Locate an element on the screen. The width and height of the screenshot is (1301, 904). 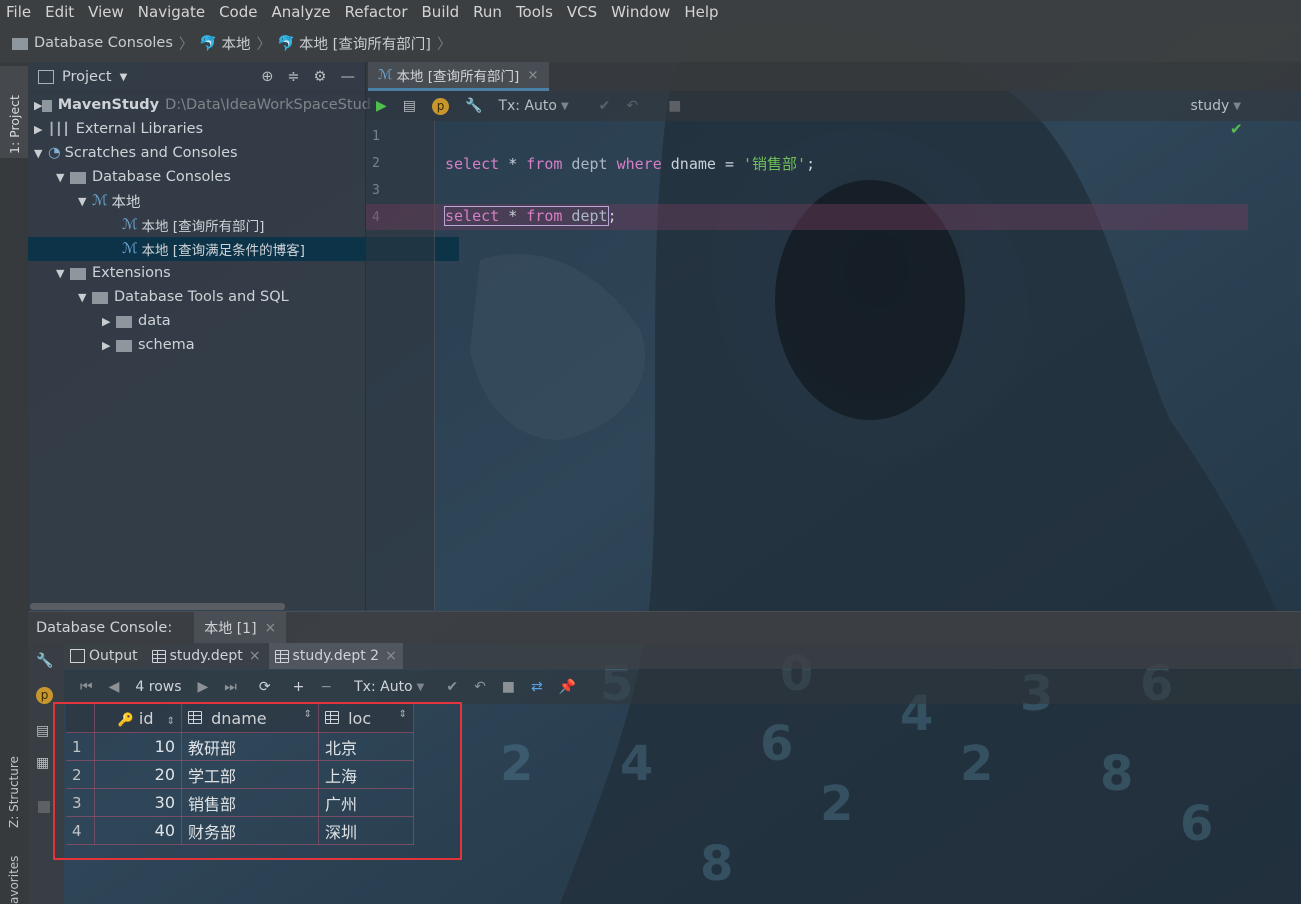
project-tool-button: 1: Project is located at coordinates (14, 112).